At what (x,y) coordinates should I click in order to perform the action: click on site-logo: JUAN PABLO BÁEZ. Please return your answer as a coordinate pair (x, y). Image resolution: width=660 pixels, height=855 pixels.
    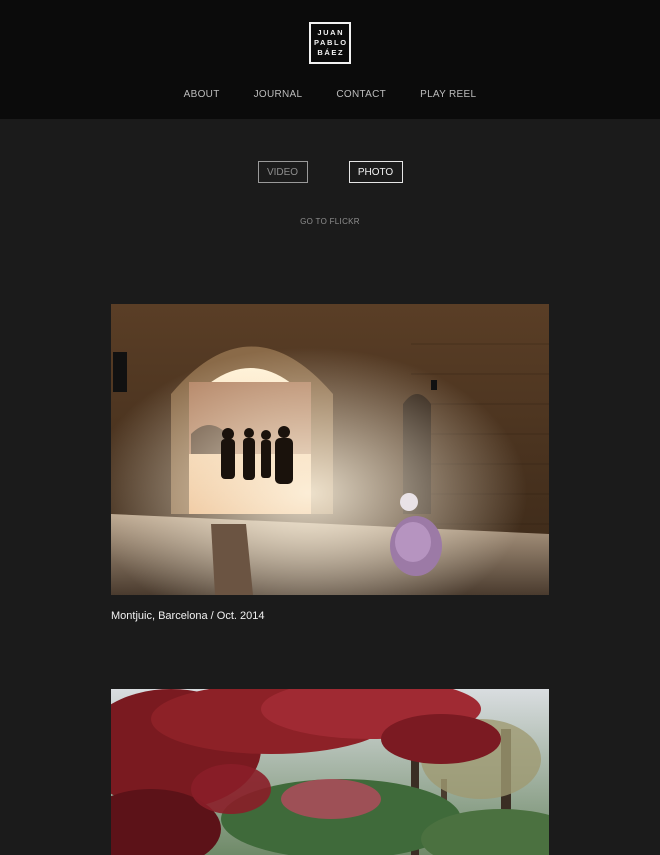
    Looking at the image, I should click on (330, 43).